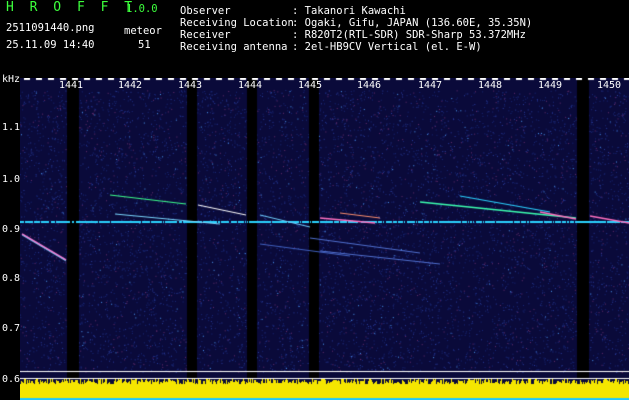 The height and width of the screenshot is (400, 629). Describe the element at coordinates (490, 85) in the screenshot. I see `x-tick: 1448` at that location.